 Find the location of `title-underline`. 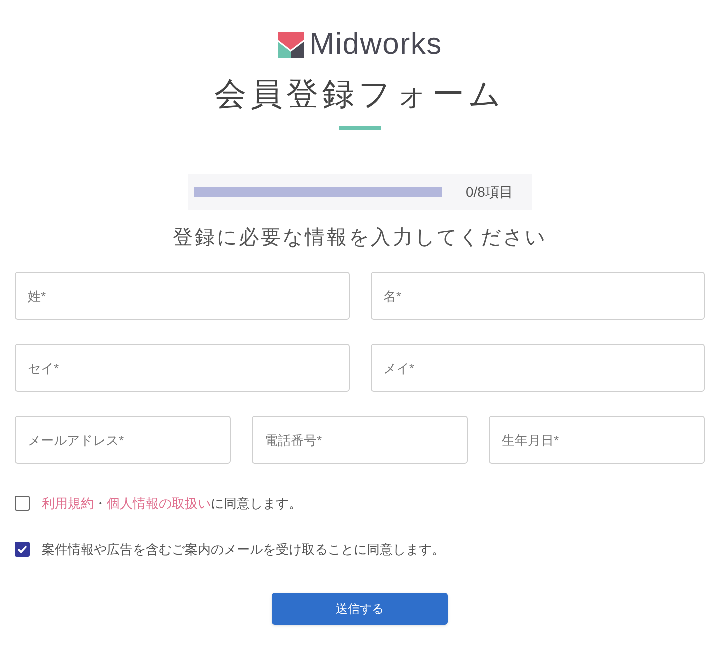

title-underline is located at coordinates (360, 128).